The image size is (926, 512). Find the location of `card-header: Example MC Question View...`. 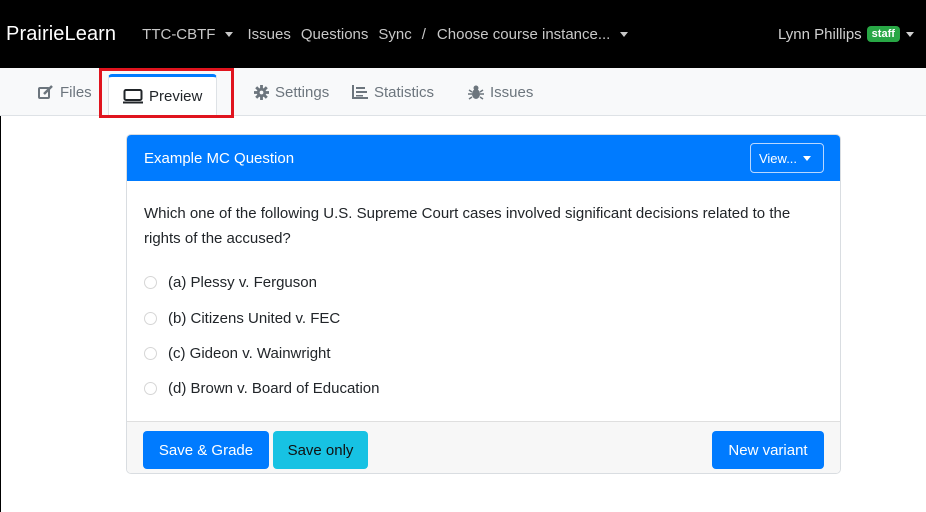

card-header: Example MC Question View... is located at coordinates (483, 158).